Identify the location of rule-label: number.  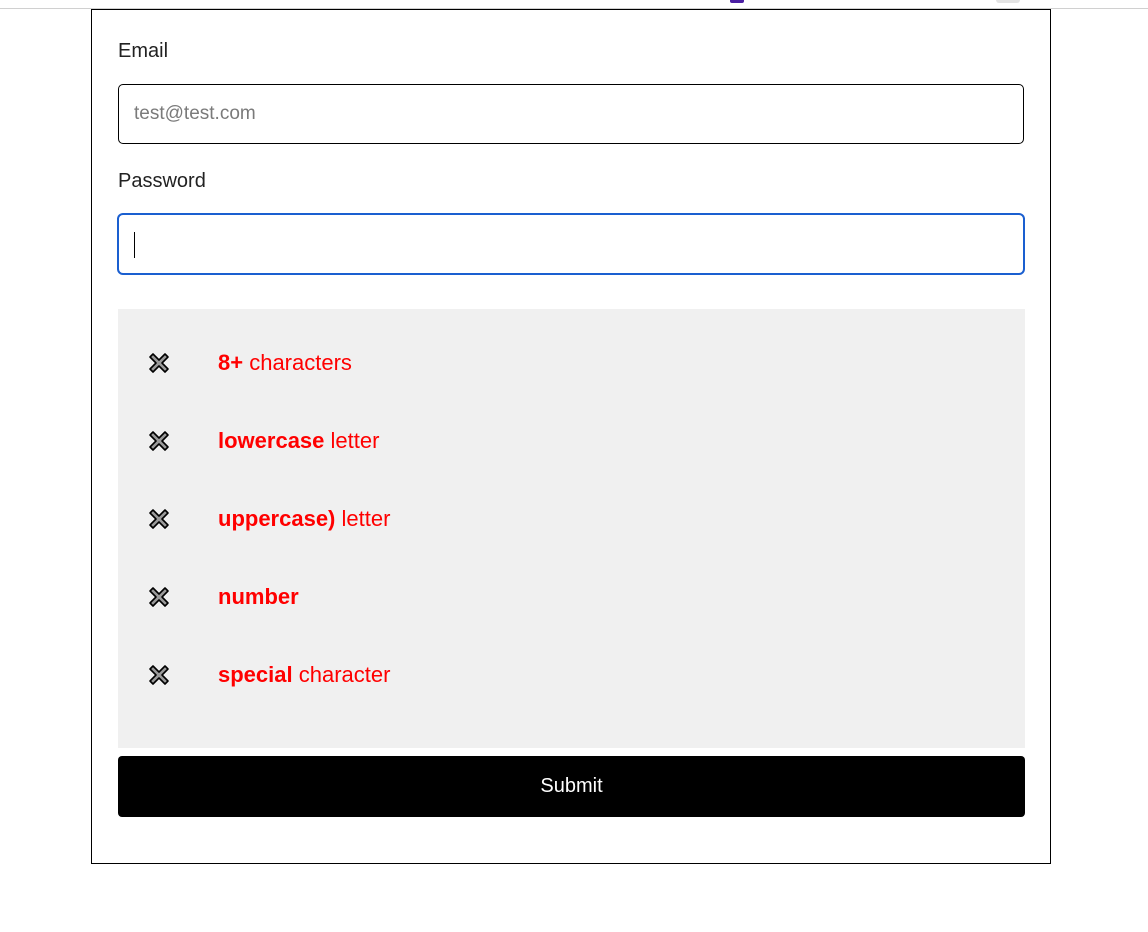
(258, 597).